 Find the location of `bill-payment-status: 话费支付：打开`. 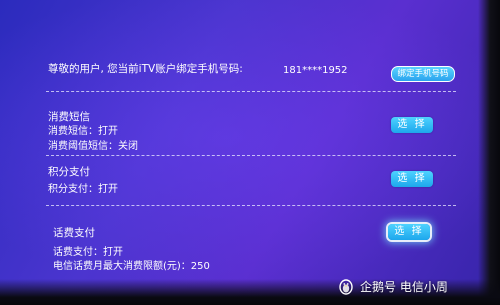

bill-payment-status: 话费支付：打开 is located at coordinates (88, 252).